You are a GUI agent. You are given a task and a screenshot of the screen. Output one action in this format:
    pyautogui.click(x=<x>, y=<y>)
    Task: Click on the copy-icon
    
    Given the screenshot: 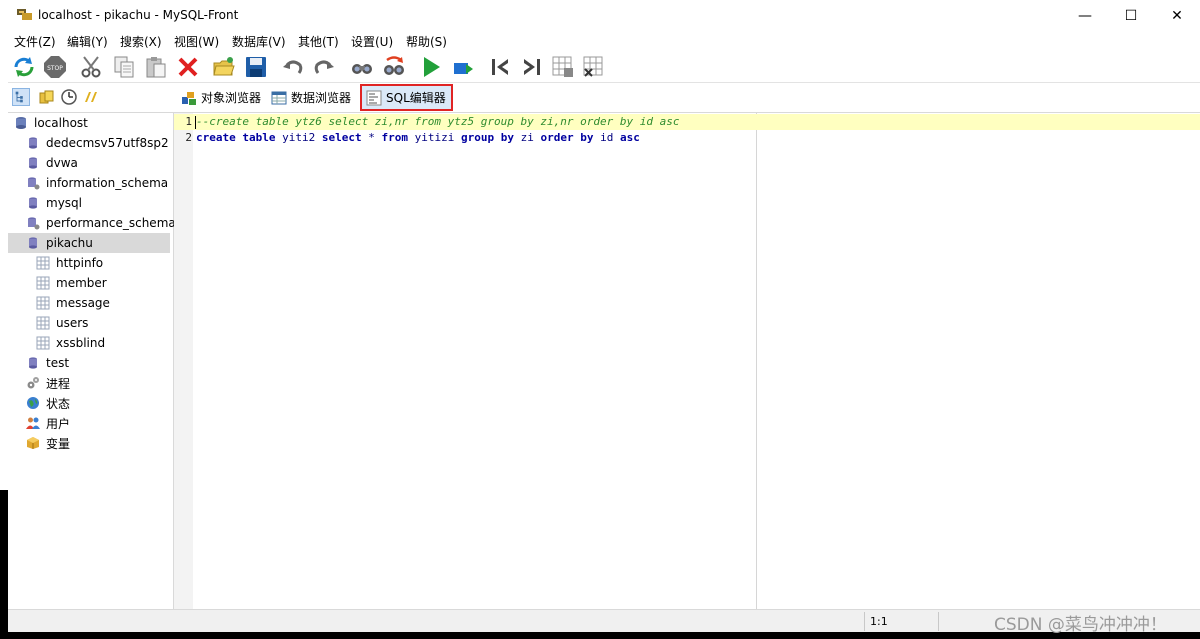 What is the action you would take?
    pyautogui.click(x=124, y=67)
    